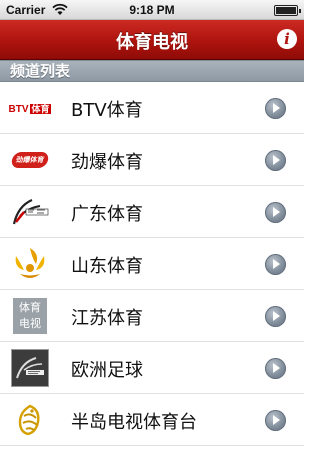  Describe the element at coordinates (30, 316) in the screenshot. I see `jiangsu-logo-icon: 体育 电视` at that location.